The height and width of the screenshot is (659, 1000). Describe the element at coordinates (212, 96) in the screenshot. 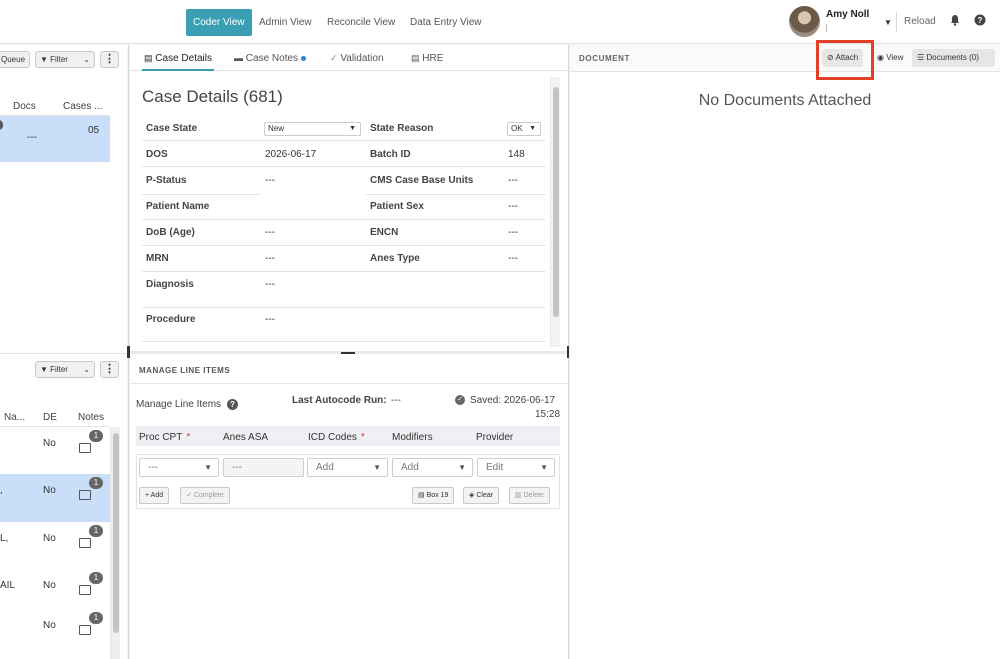

I see `page-title: Case Details (681)` at that location.